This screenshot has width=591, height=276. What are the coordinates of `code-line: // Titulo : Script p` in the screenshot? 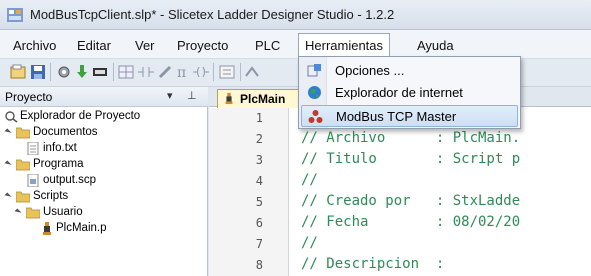 It's located at (410, 159).